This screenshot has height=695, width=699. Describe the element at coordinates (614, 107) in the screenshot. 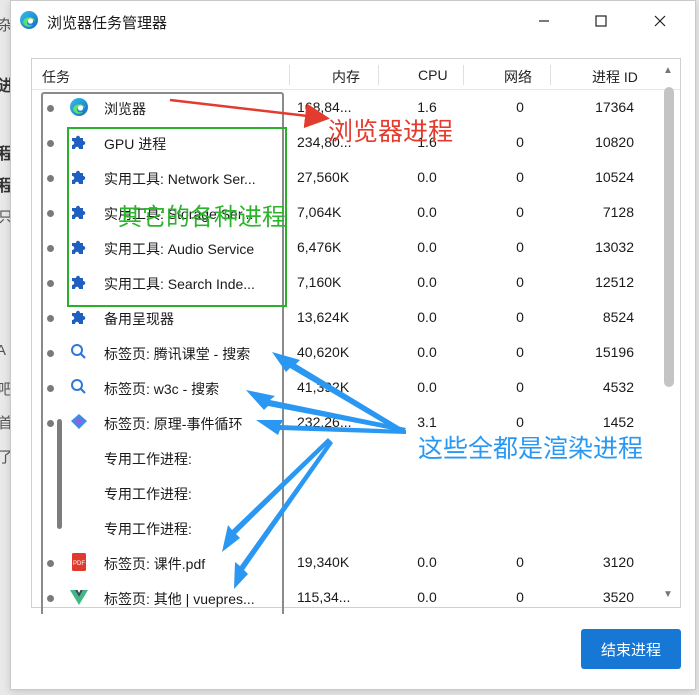

I see `row-pid: 17364` at that location.